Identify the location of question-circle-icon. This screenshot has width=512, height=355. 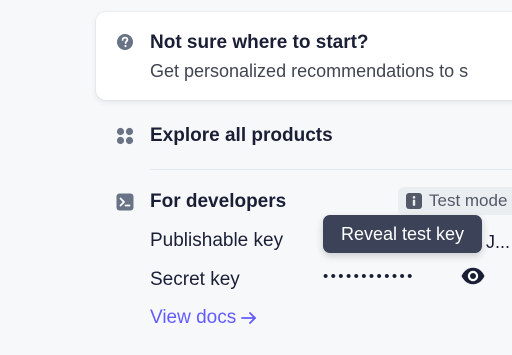
(125, 42).